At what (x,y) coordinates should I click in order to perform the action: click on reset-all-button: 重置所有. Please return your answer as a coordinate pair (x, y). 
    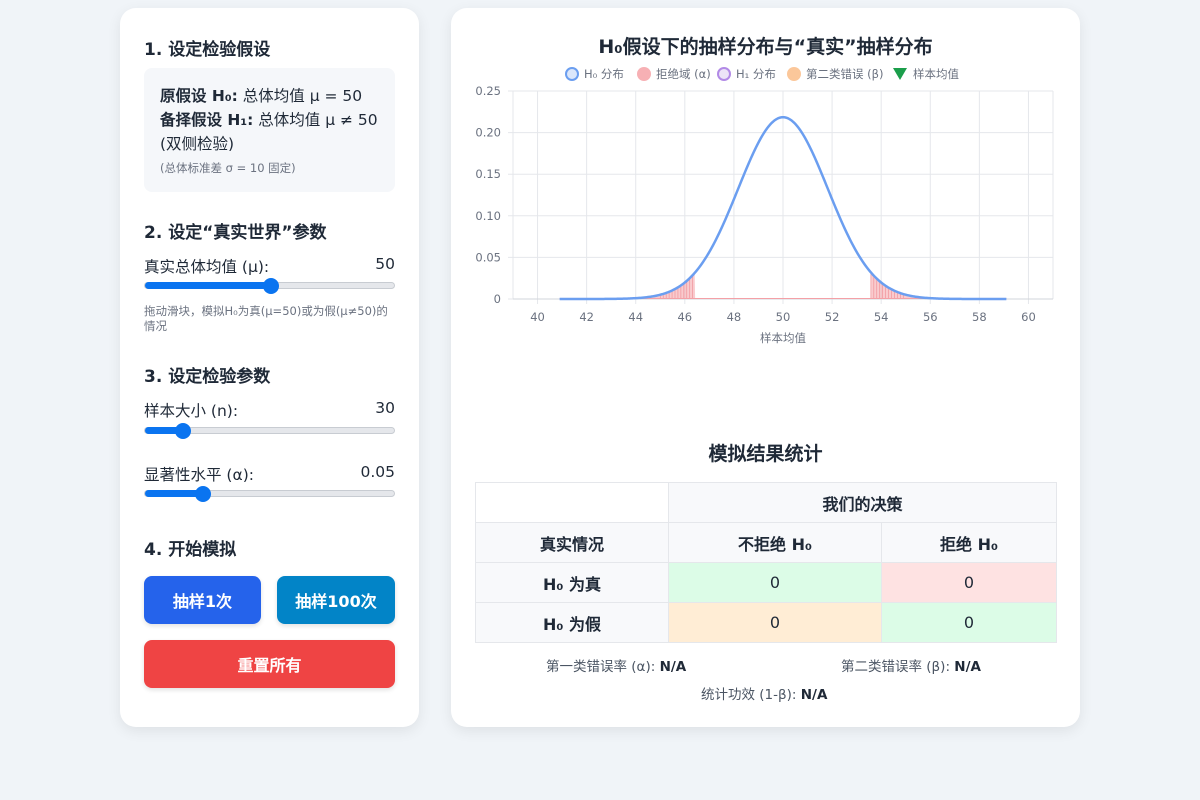
    Looking at the image, I should click on (269, 664).